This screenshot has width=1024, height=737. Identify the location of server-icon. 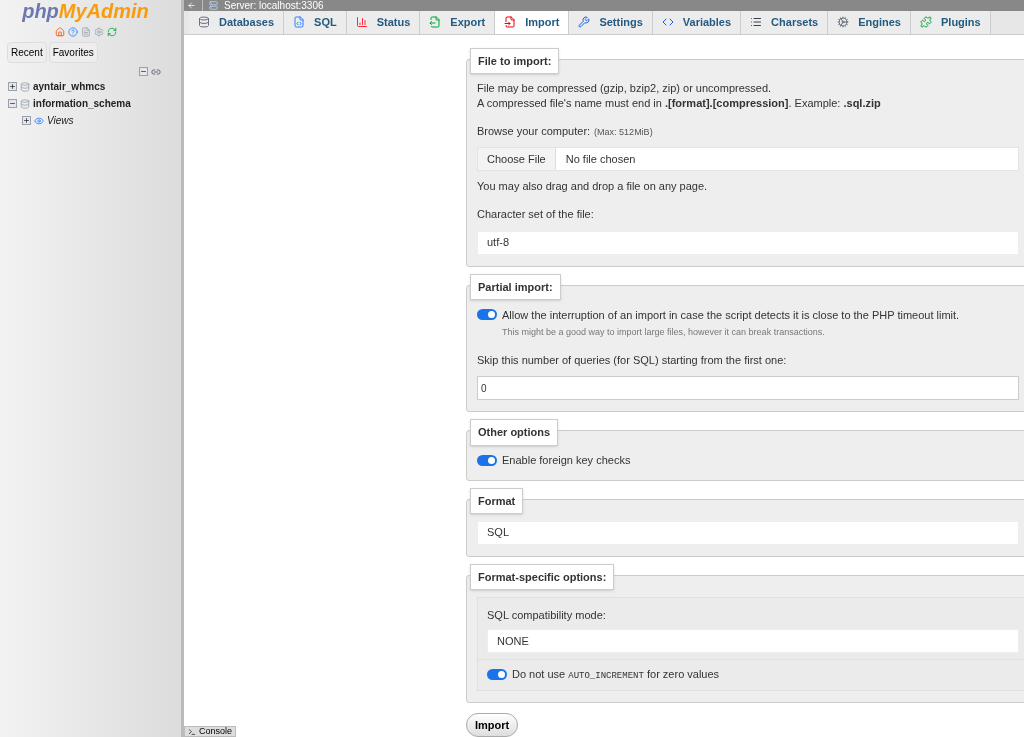
(213, 6).